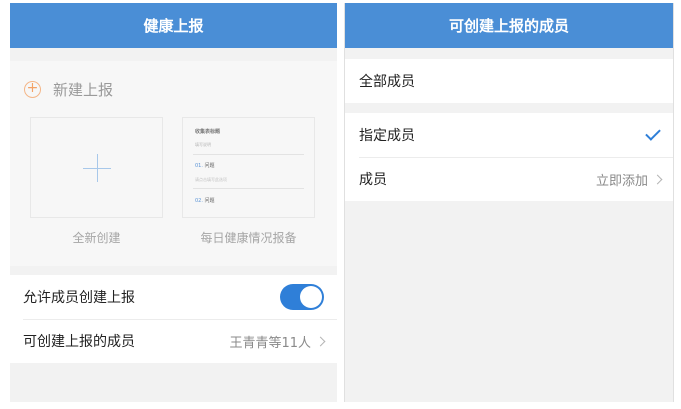 The width and height of the screenshot is (681, 409). I want to click on preview-title: 收集表标题, so click(208, 132).